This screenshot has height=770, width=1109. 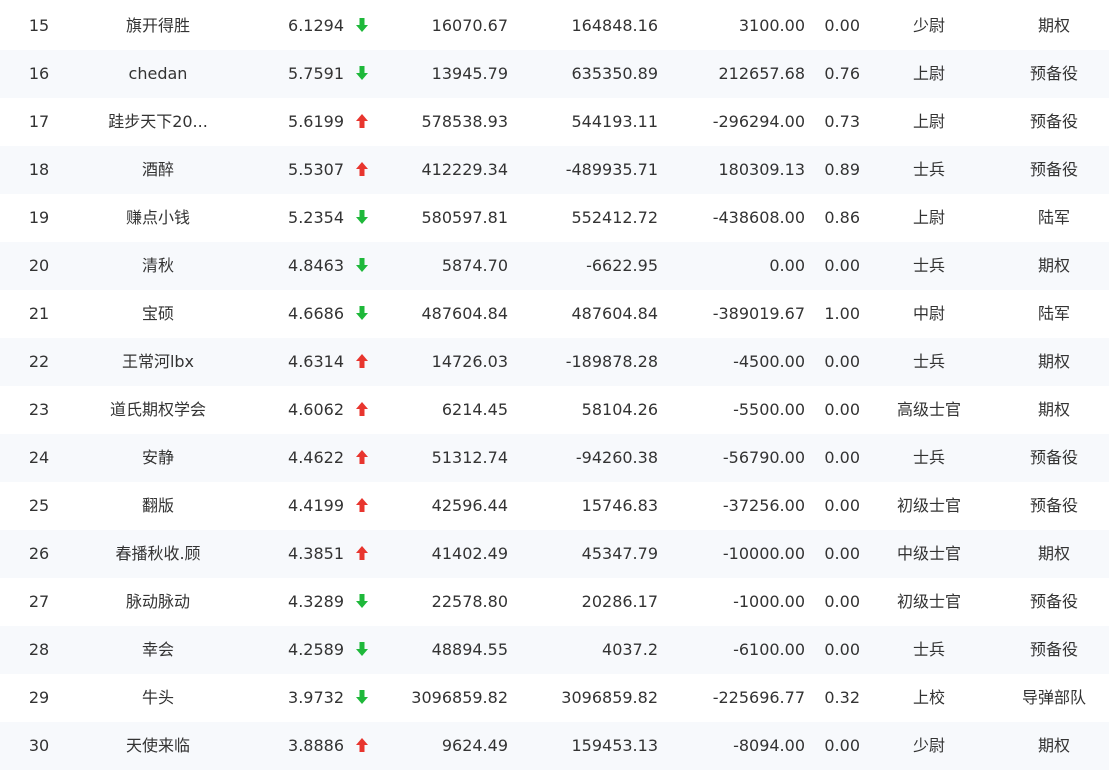 I want to click on score-cell: 4.3289, so click(x=316, y=601).